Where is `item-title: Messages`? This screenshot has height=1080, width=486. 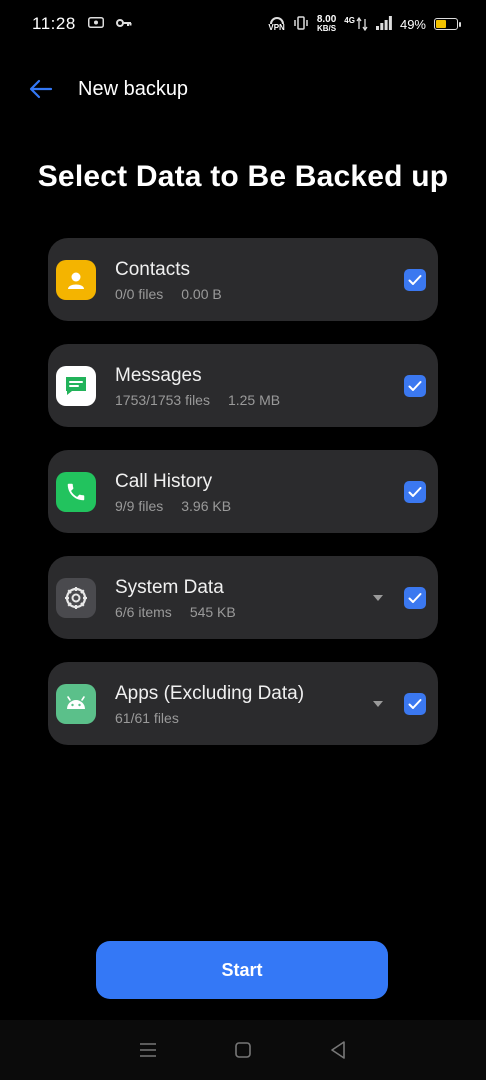
item-title: Messages is located at coordinates (158, 375).